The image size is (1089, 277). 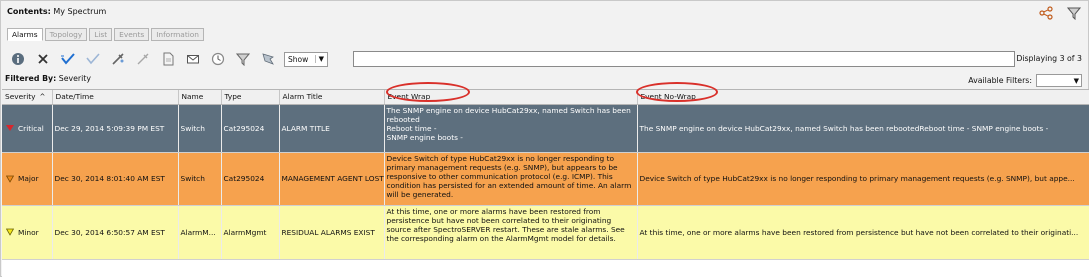 I want to click on available-filters-dropdown: ▼, so click(x=1059, y=80).